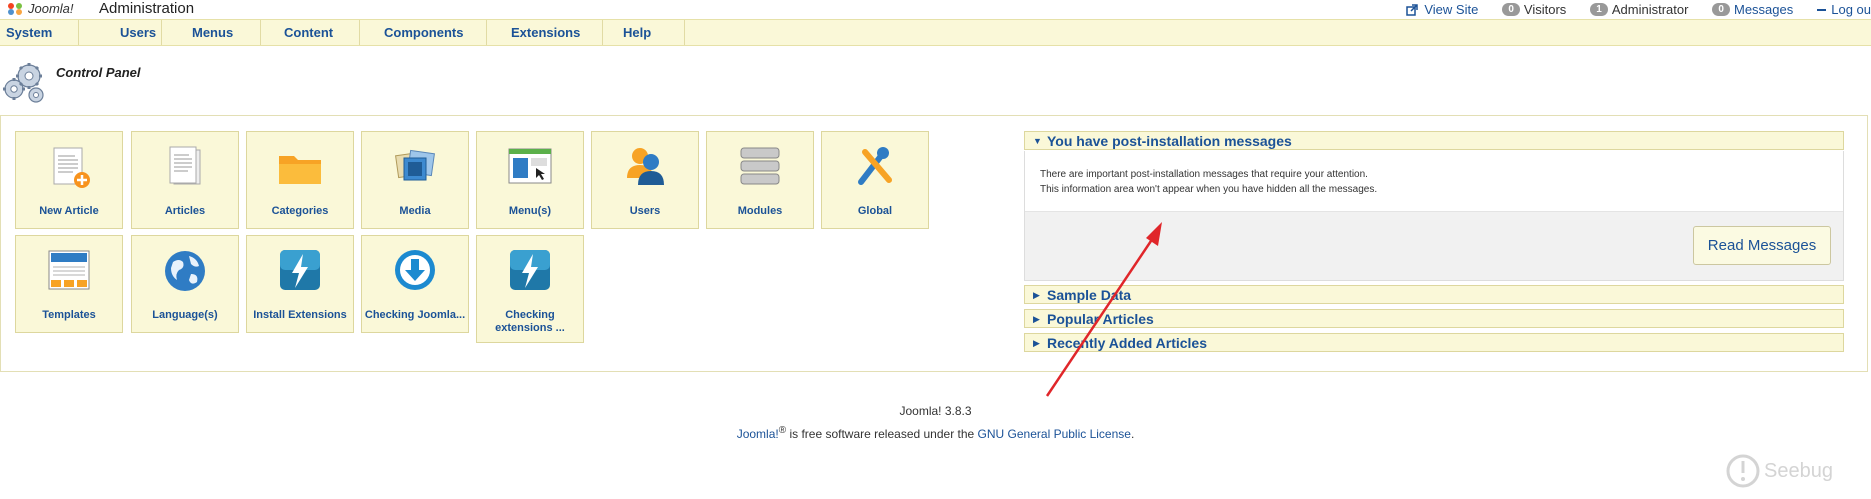 The height and width of the screenshot is (499, 1871). I want to click on globe-icon, so click(185, 271).